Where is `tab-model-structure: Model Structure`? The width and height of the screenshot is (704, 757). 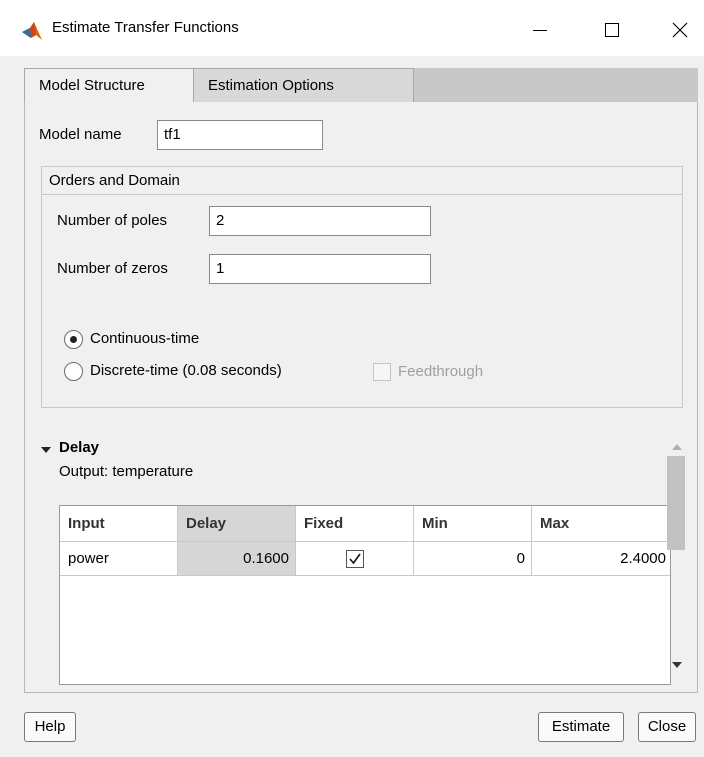
tab-model-structure: Model Structure is located at coordinates (109, 86).